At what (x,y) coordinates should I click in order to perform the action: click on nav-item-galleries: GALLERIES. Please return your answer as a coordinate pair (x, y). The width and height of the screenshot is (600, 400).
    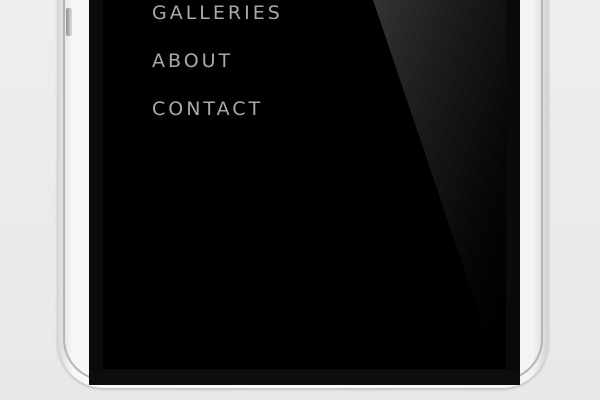
    Looking at the image, I should click on (217, 13).